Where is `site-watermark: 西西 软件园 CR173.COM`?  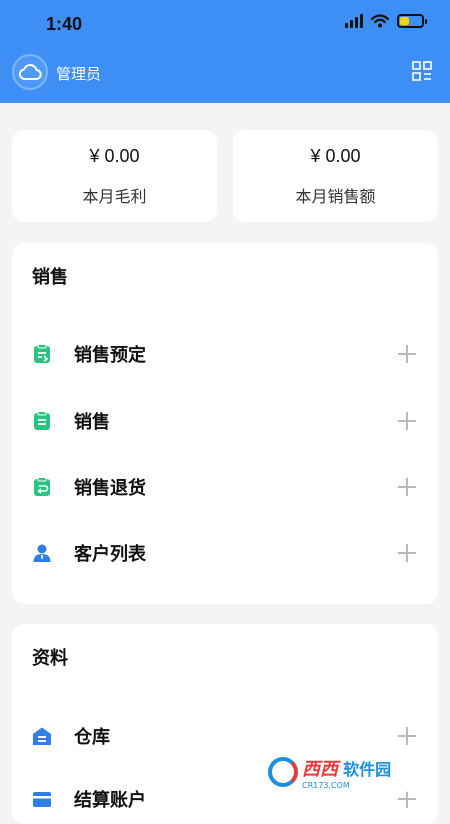 site-watermark: 西西 软件园 CR173.COM is located at coordinates (347, 772).